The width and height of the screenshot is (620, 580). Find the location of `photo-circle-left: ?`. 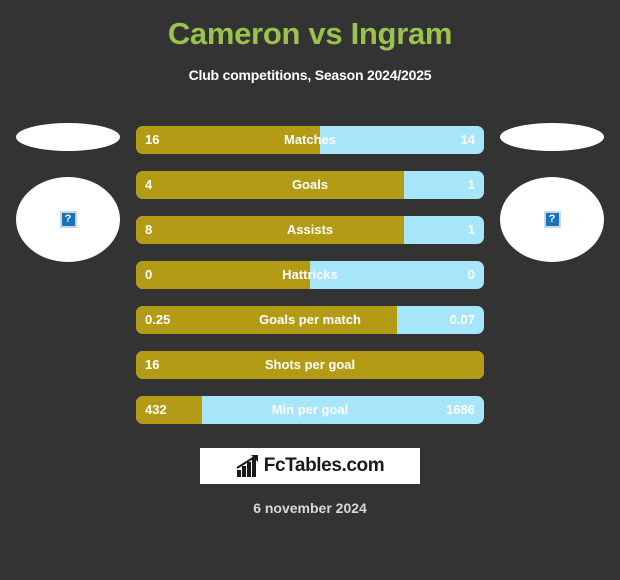

photo-circle-left: ? is located at coordinates (68, 219).